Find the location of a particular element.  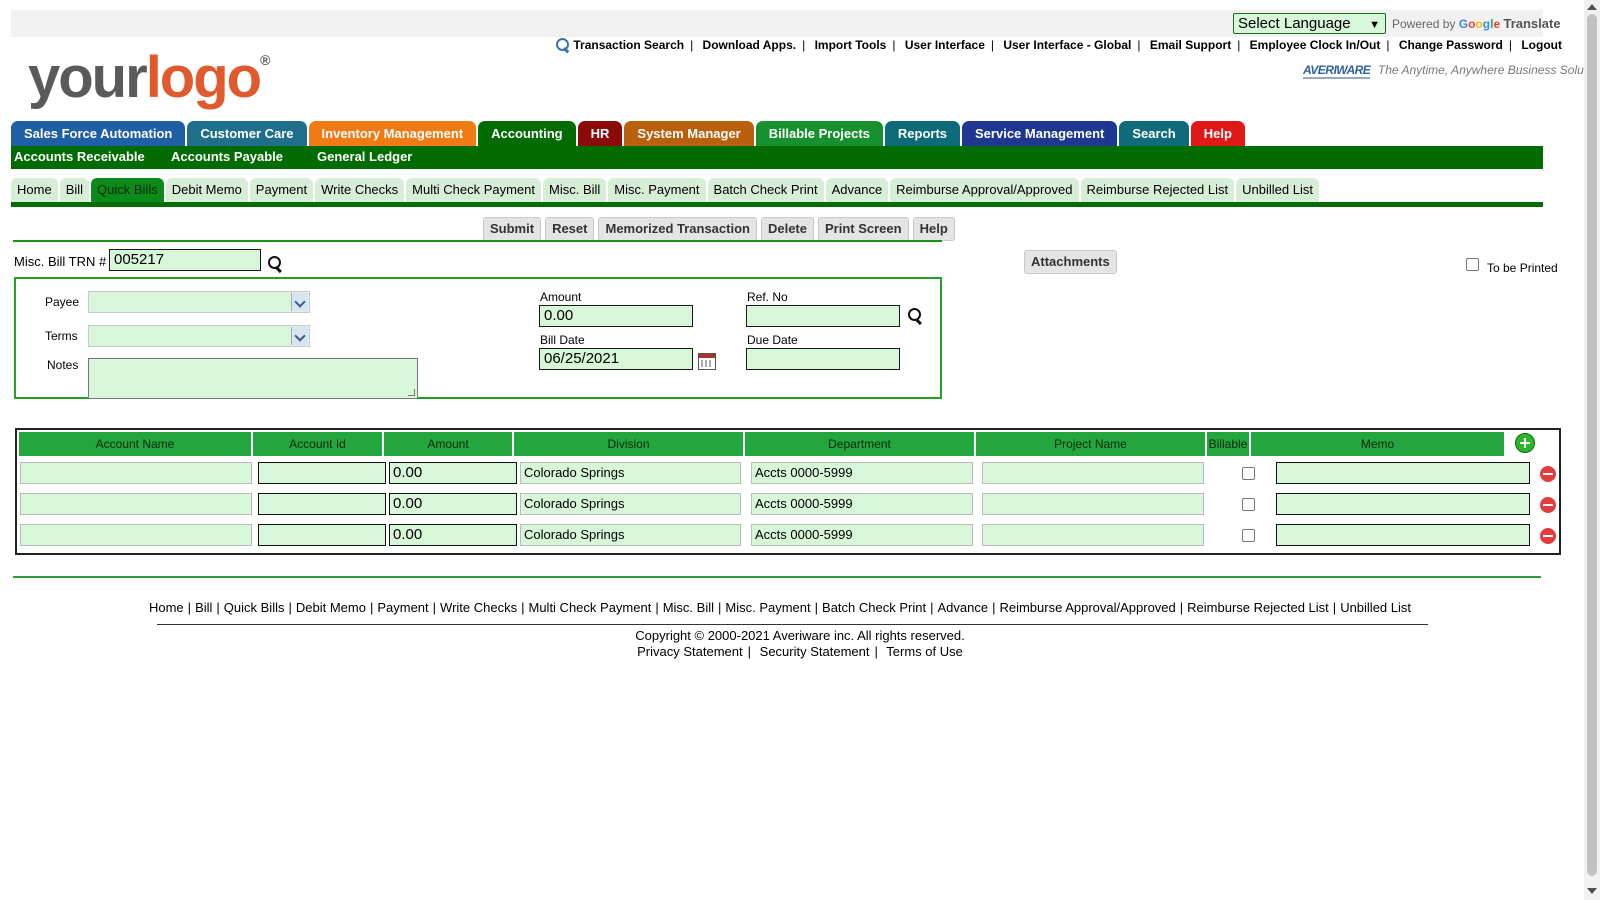

main-tab-service-management: Service Management is located at coordinates (1040, 133).